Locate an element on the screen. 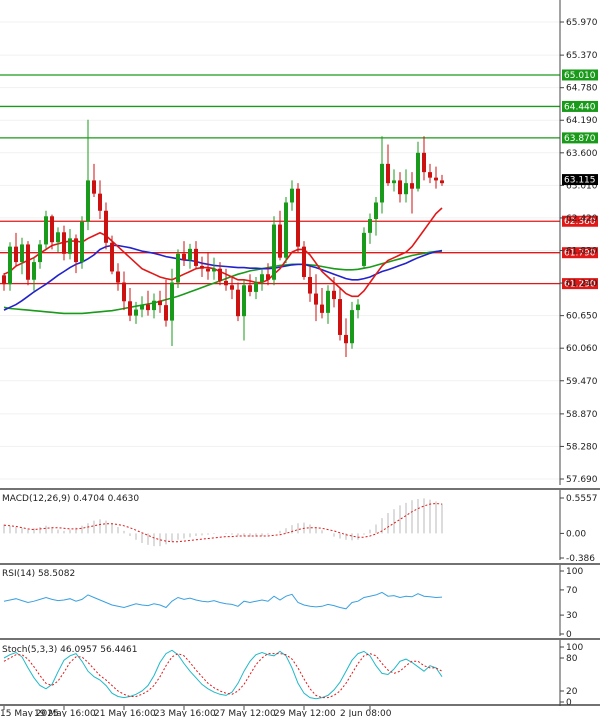 Image resolution: width=600 pixels, height=717 pixels. rsi-line is located at coordinates (223, 600).